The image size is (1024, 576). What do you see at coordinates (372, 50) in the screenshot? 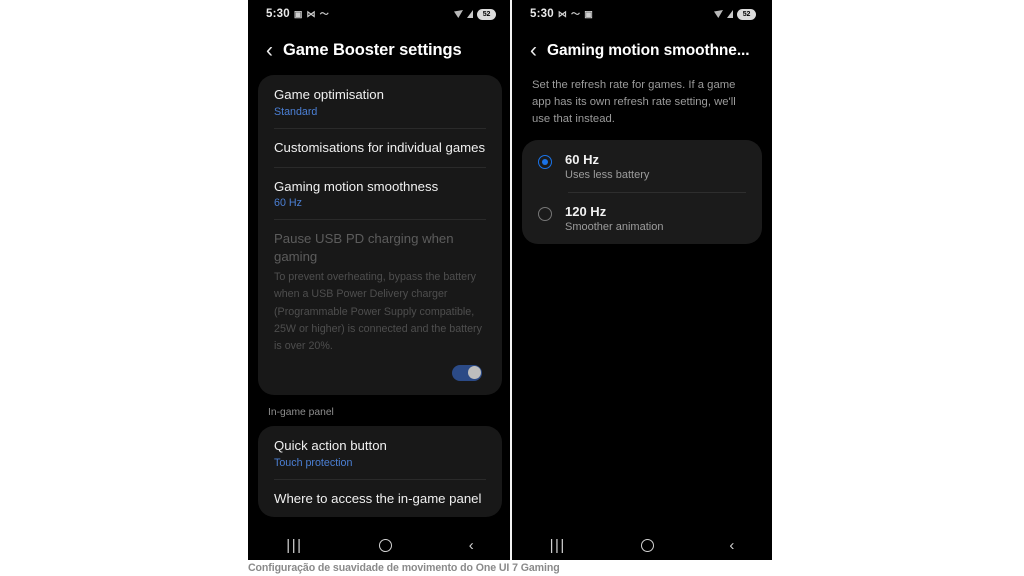
I see `page-title: Game Booster settings` at bounding box center [372, 50].